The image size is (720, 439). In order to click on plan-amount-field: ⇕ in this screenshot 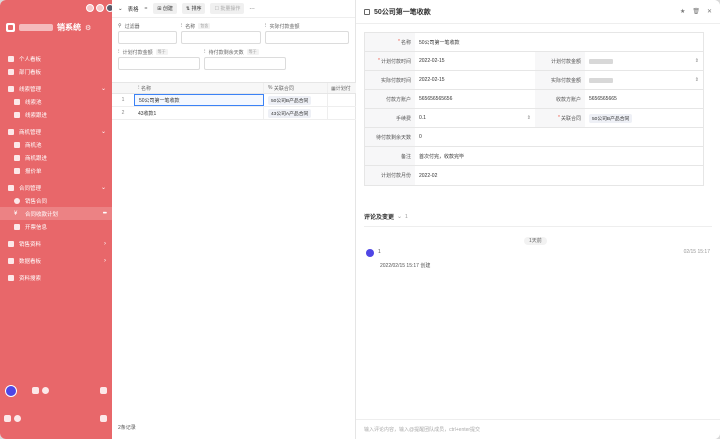, I will do `click(644, 61)`.